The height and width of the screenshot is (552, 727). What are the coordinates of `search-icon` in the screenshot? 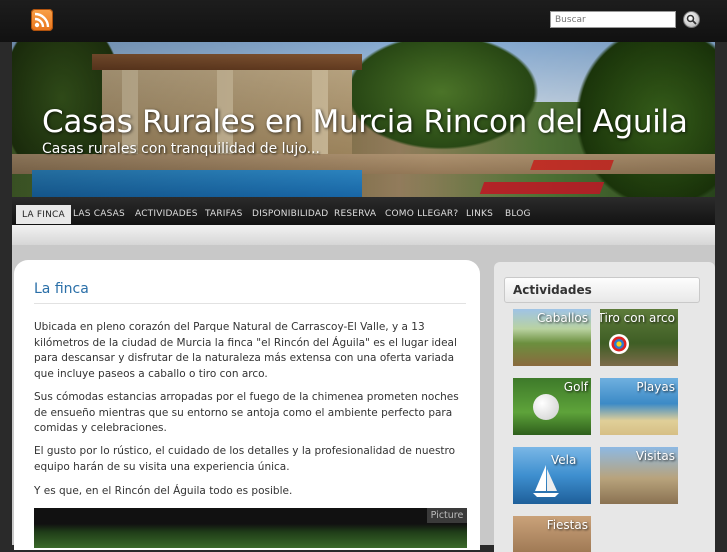 It's located at (691, 19).